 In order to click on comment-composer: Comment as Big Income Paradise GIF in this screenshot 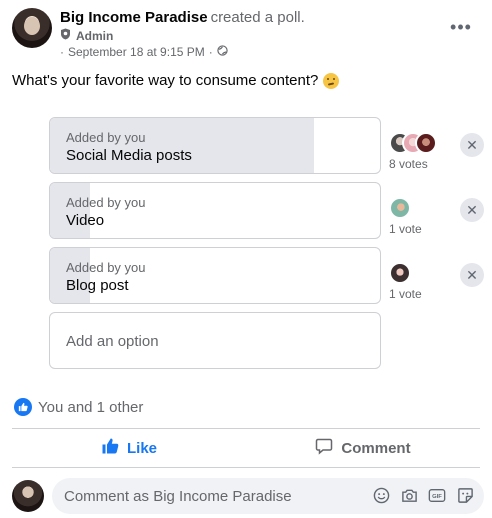, I will do `click(249, 496)`.